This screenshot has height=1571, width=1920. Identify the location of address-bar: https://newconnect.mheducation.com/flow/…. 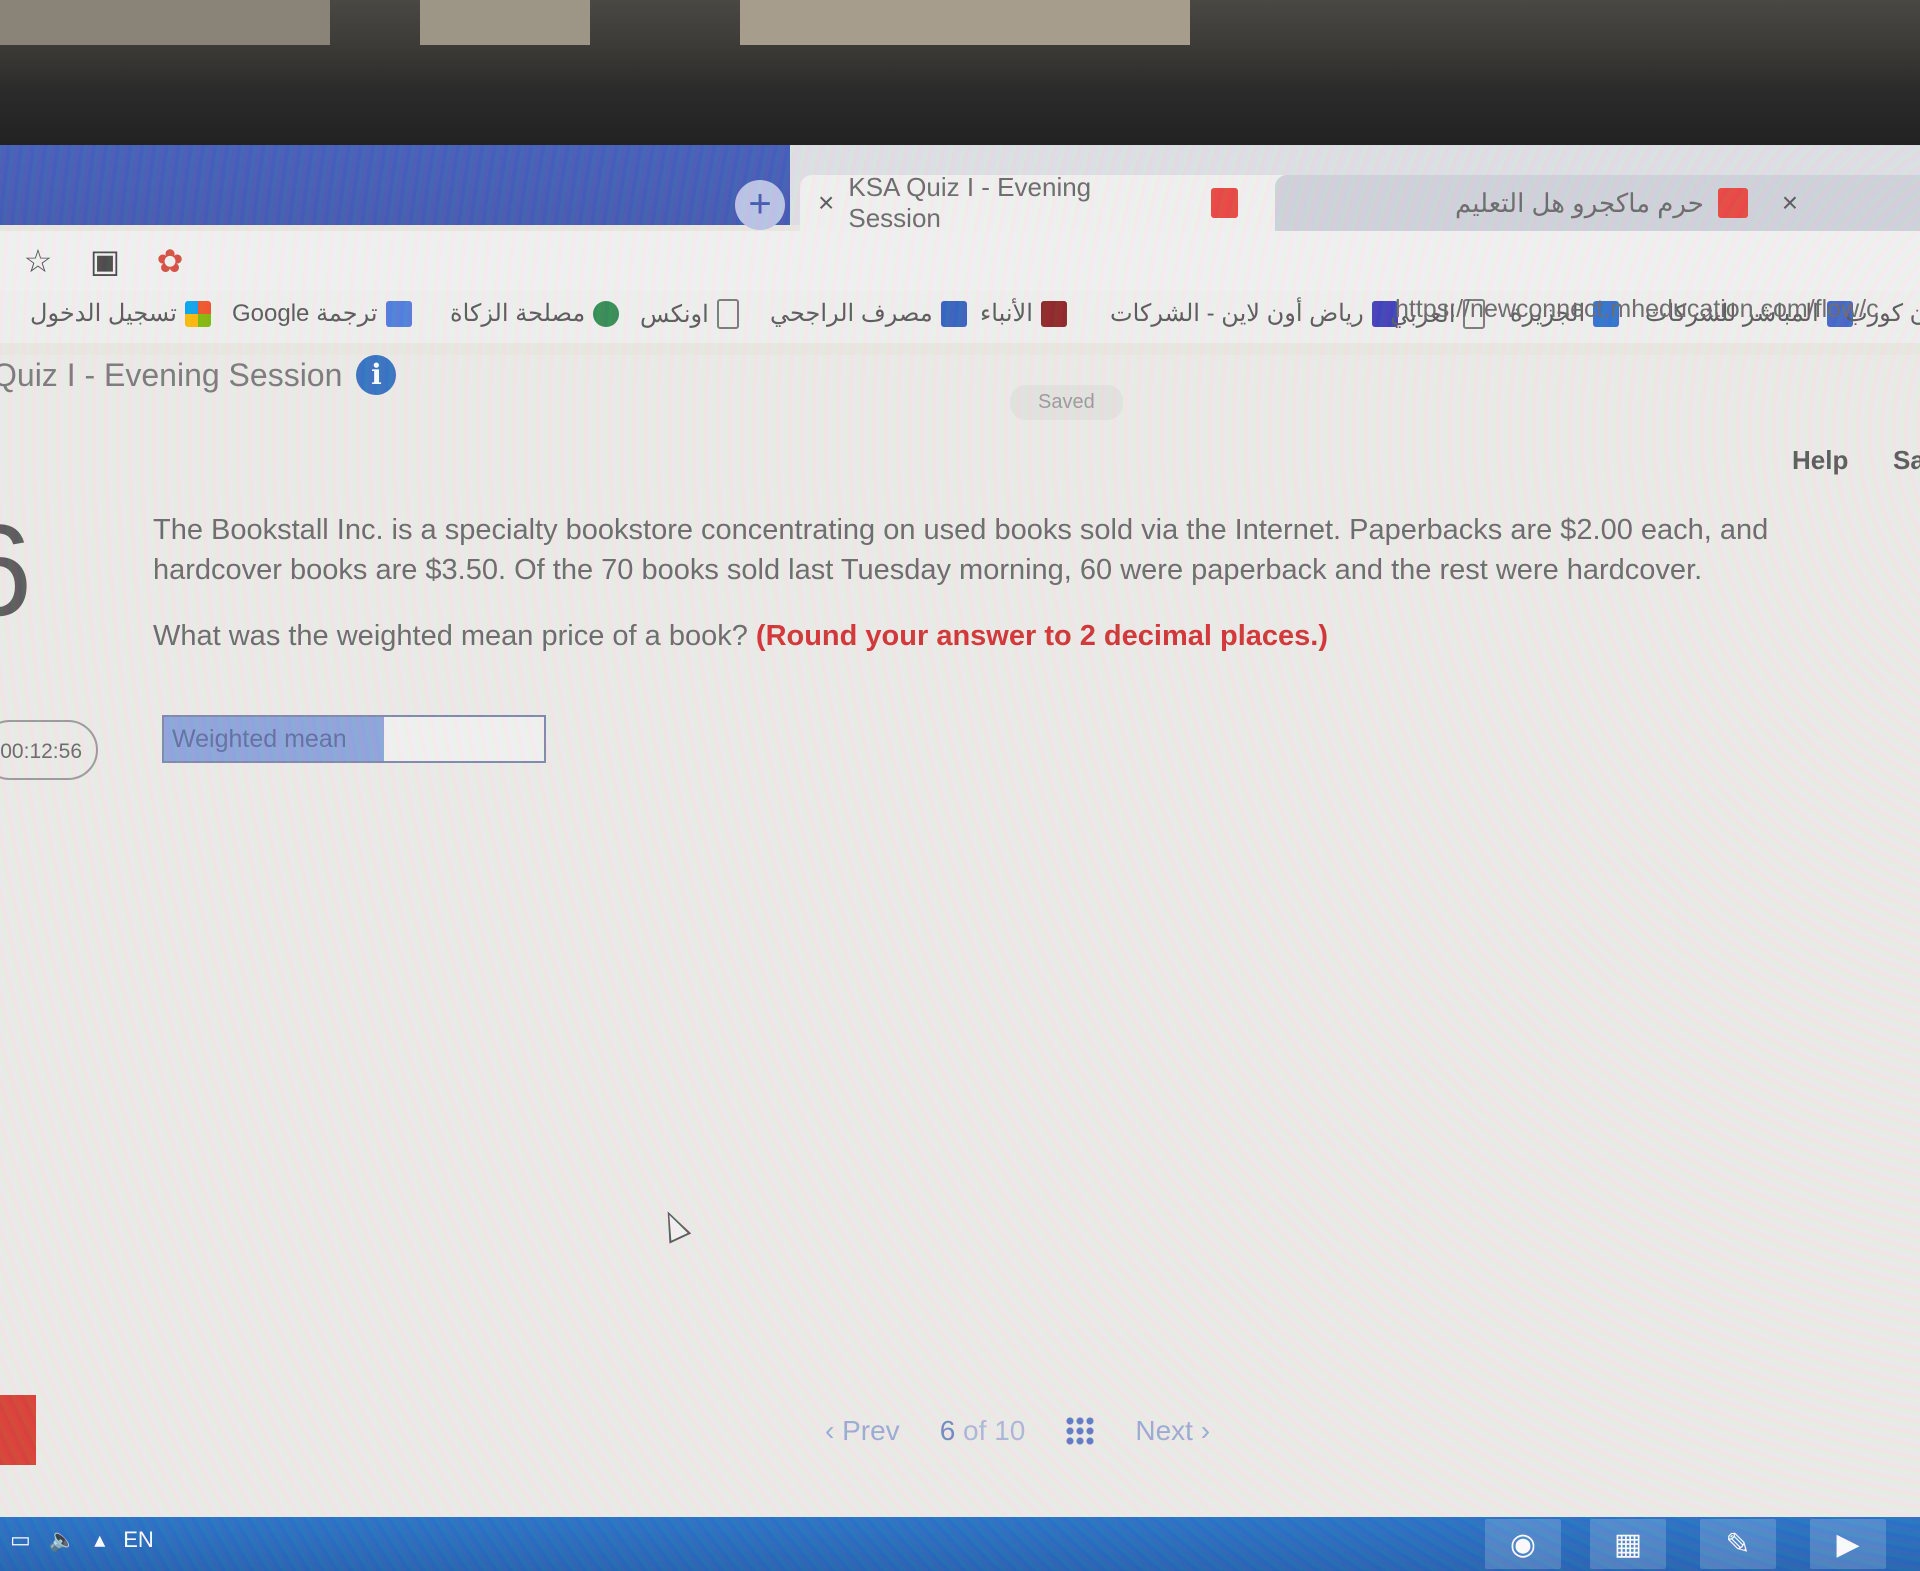
(1637, 309).